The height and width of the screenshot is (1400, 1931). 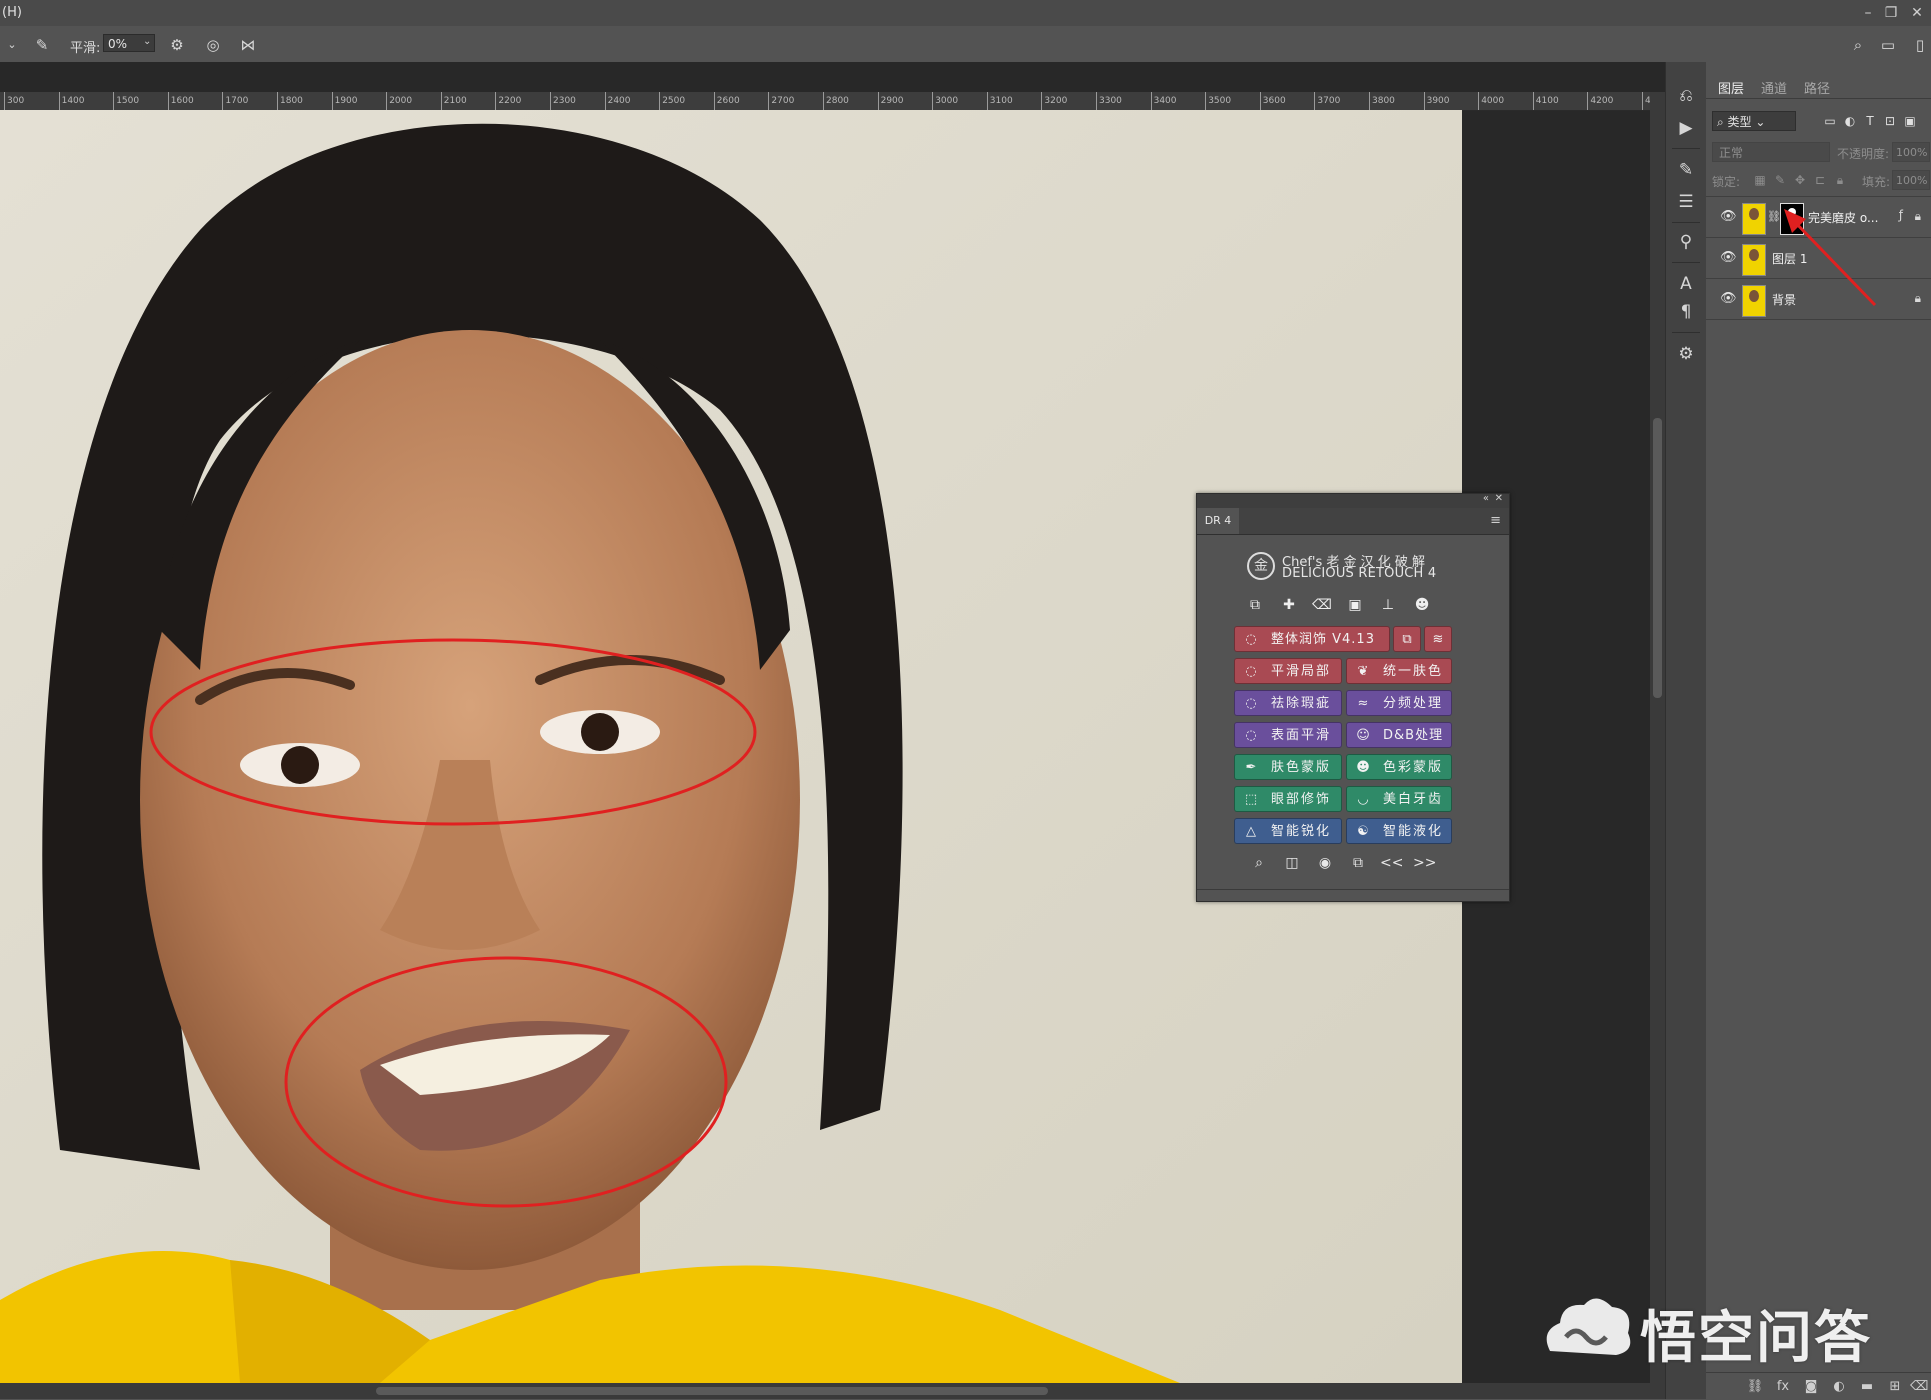 What do you see at coordinates (1867, 1387) in the screenshot?
I see `folder-icon: ▬` at bounding box center [1867, 1387].